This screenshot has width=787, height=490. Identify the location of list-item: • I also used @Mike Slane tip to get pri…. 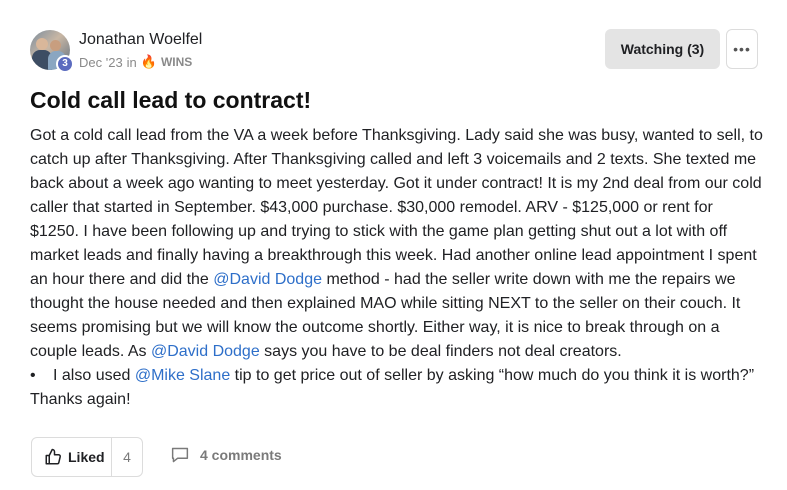
(397, 376).